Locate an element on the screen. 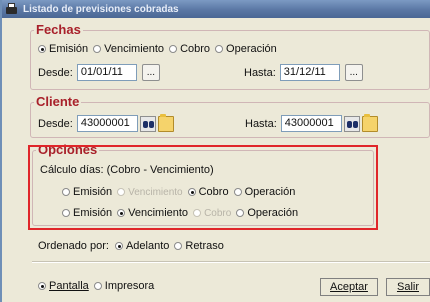 This screenshot has width=430, height=302. salida-radio-pantalla: Pantalla is located at coordinates (63, 286).